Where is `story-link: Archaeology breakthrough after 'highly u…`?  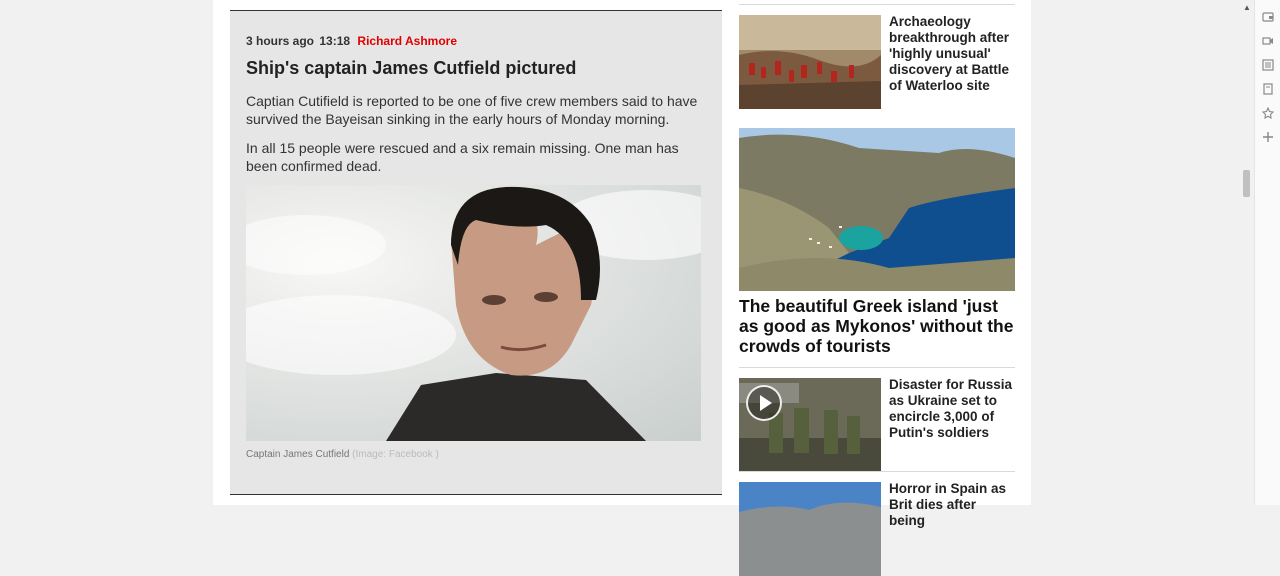 story-link: Archaeology breakthrough after 'highly u… is located at coordinates (952, 54).